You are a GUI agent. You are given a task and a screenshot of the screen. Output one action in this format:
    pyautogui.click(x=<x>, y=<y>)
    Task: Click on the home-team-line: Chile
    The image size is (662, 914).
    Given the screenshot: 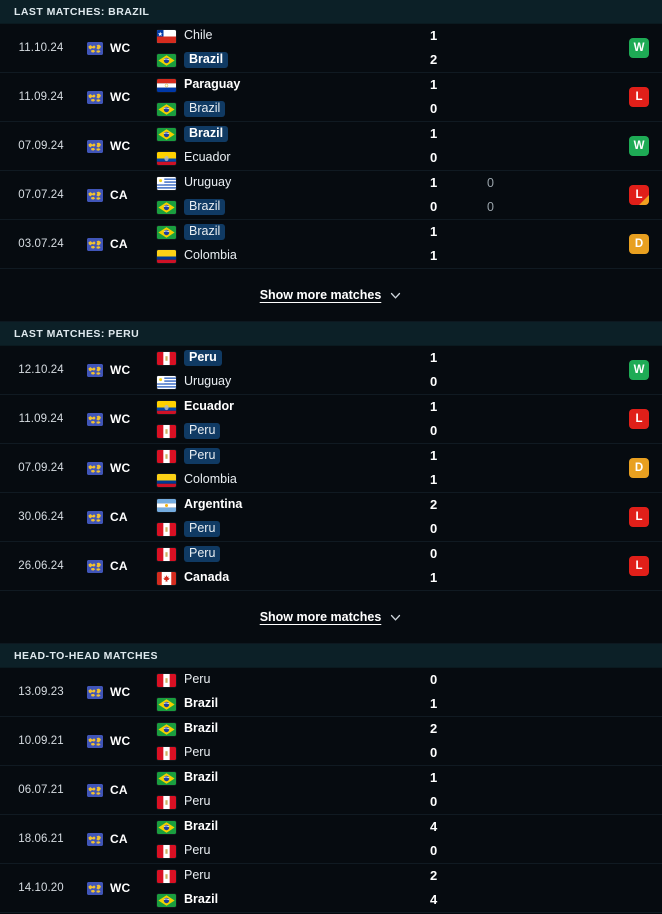 What is the action you would take?
    pyautogui.click(x=409, y=36)
    